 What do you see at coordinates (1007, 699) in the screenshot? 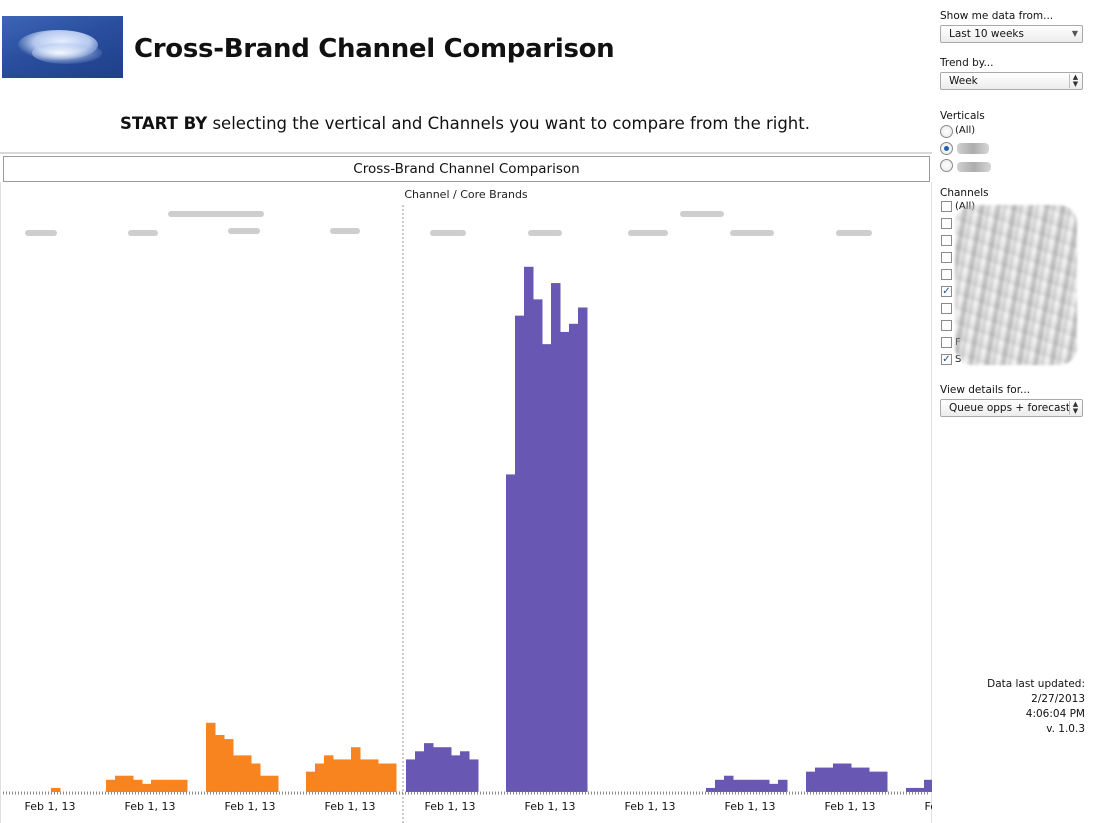
I see `last-updated: Data last updated: 2/27/2013 4:06:04 PM` at bounding box center [1007, 699].